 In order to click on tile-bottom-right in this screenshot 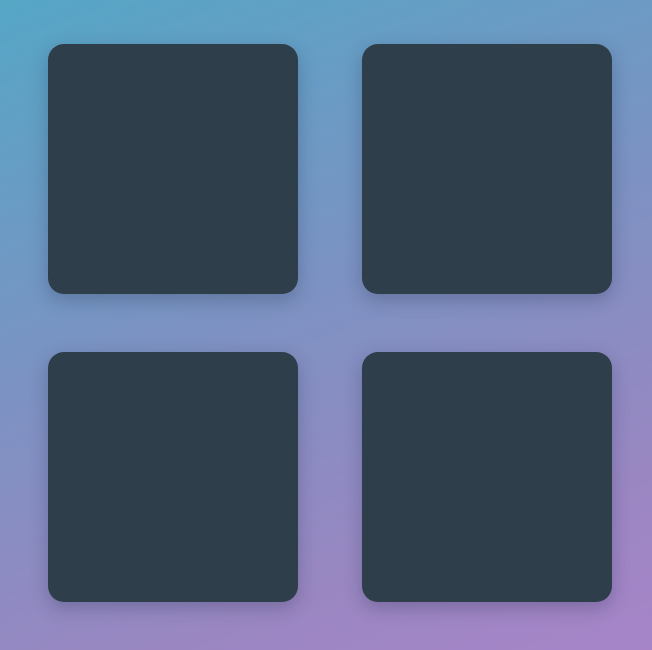, I will do `click(487, 477)`.